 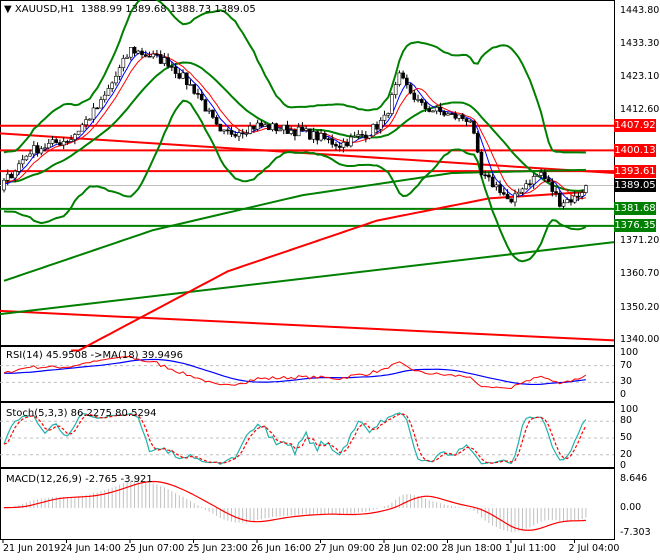 What do you see at coordinates (81, 413) in the screenshot?
I see `stoch-label: Stoch(5,3,3) 86.2275 80.5294` at bounding box center [81, 413].